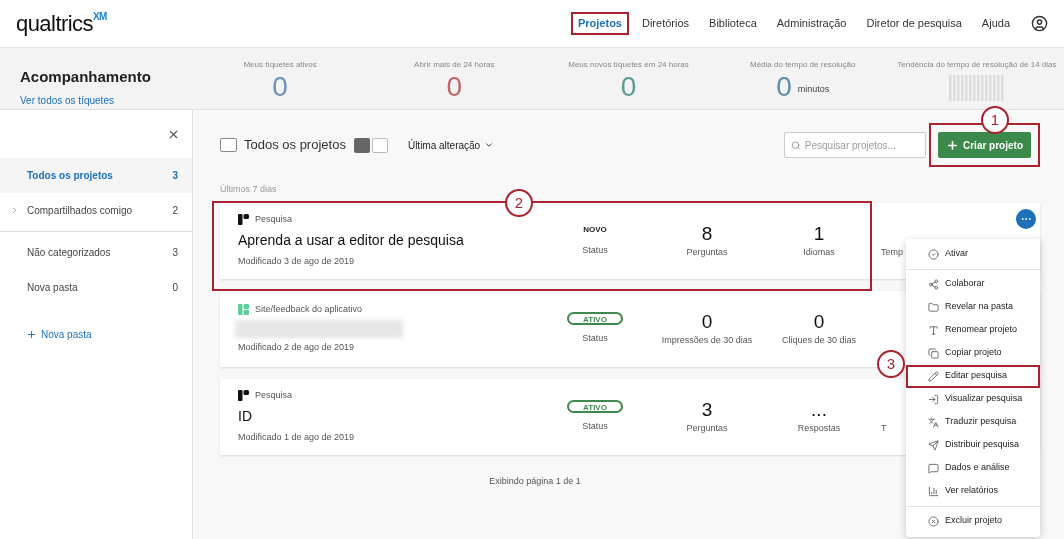 This screenshot has width=1064, height=539. I want to click on select-all-checkbox, so click(228, 145).